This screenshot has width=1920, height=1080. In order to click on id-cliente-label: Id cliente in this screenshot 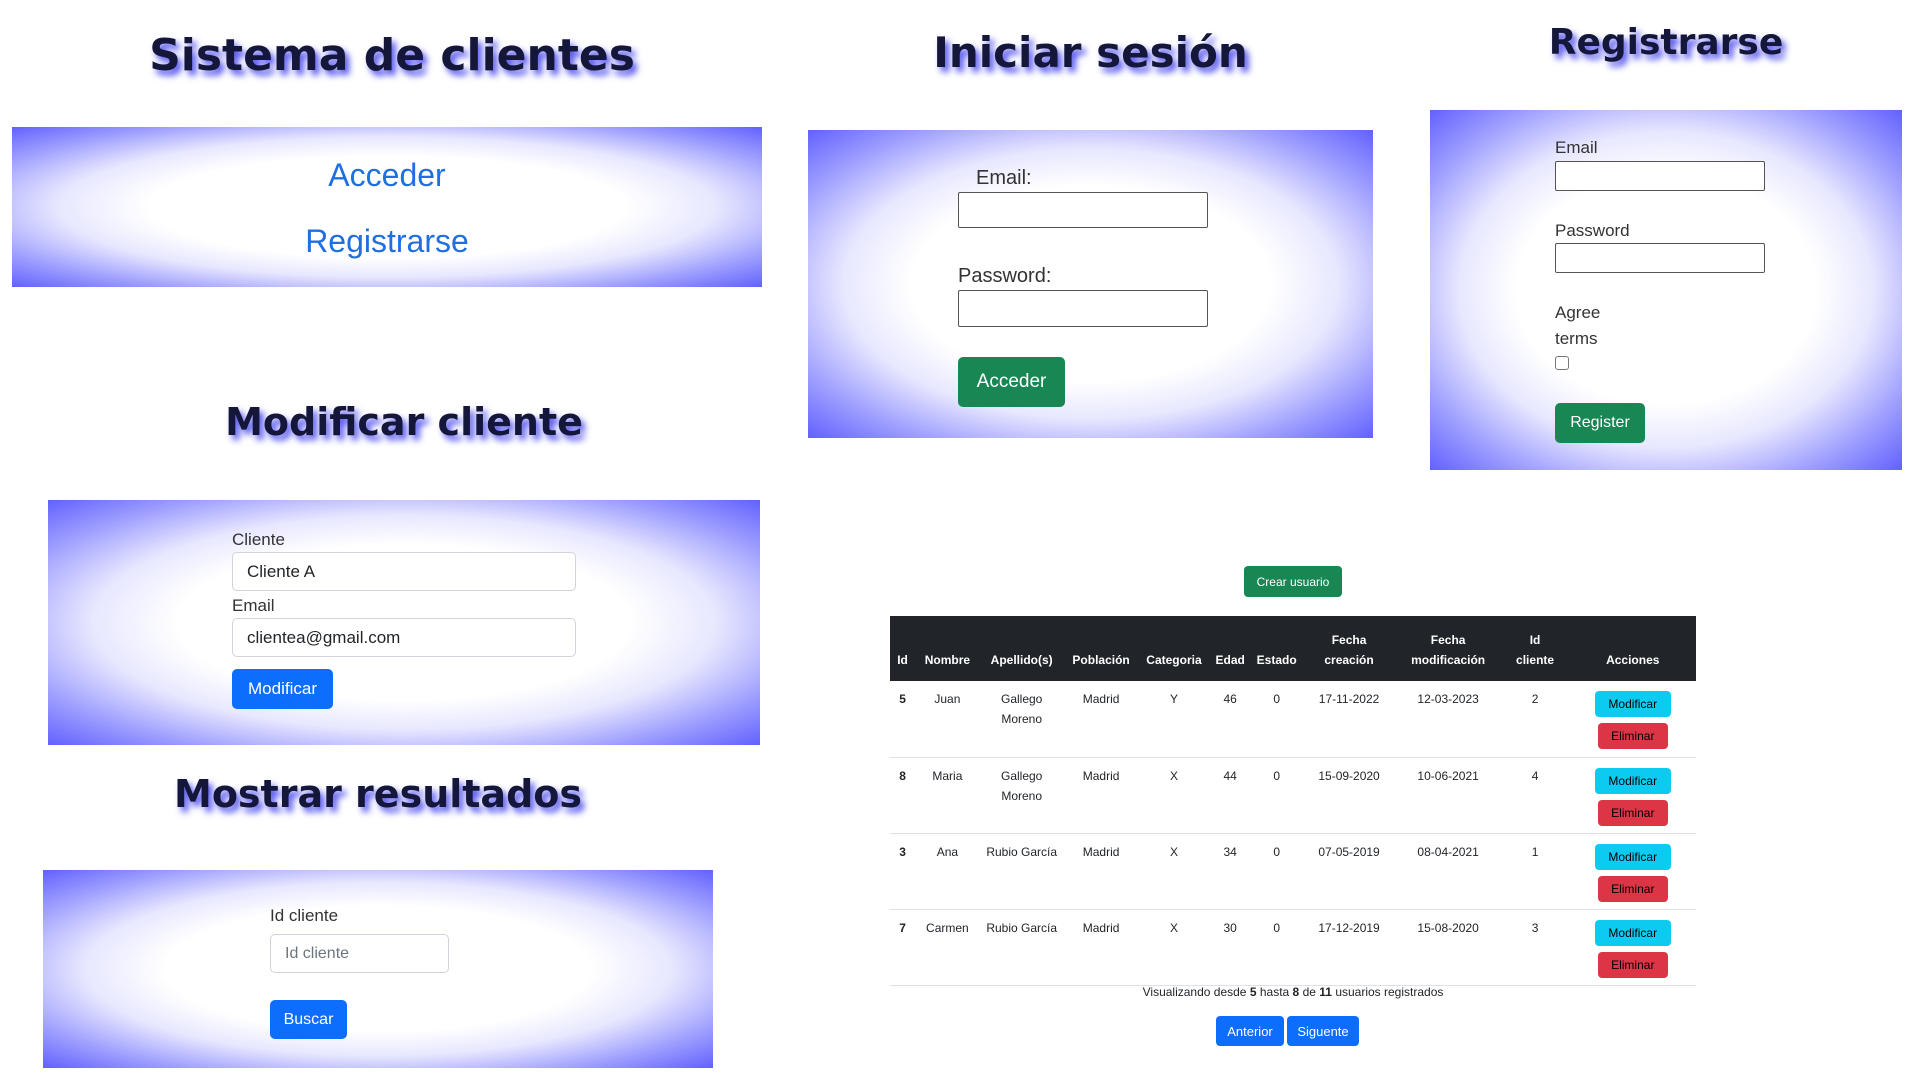, I will do `click(304, 915)`.